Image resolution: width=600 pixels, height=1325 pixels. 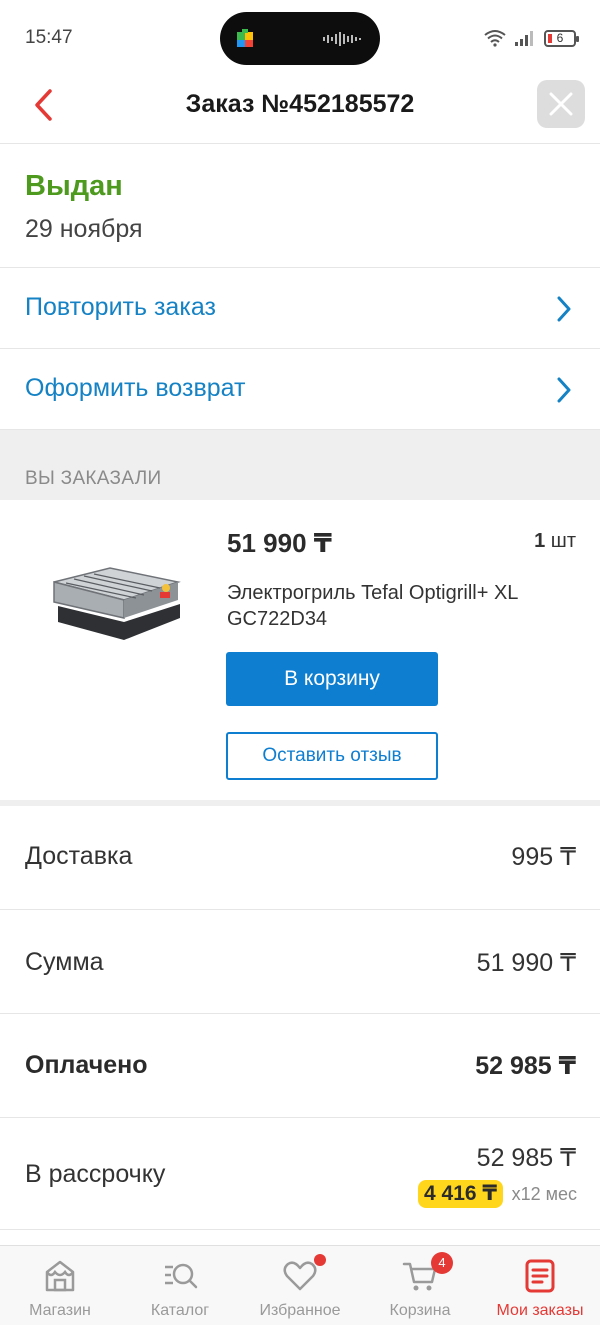 What do you see at coordinates (64, 962) in the screenshot?
I see `sum-label: Сумма` at bounding box center [64, 962].